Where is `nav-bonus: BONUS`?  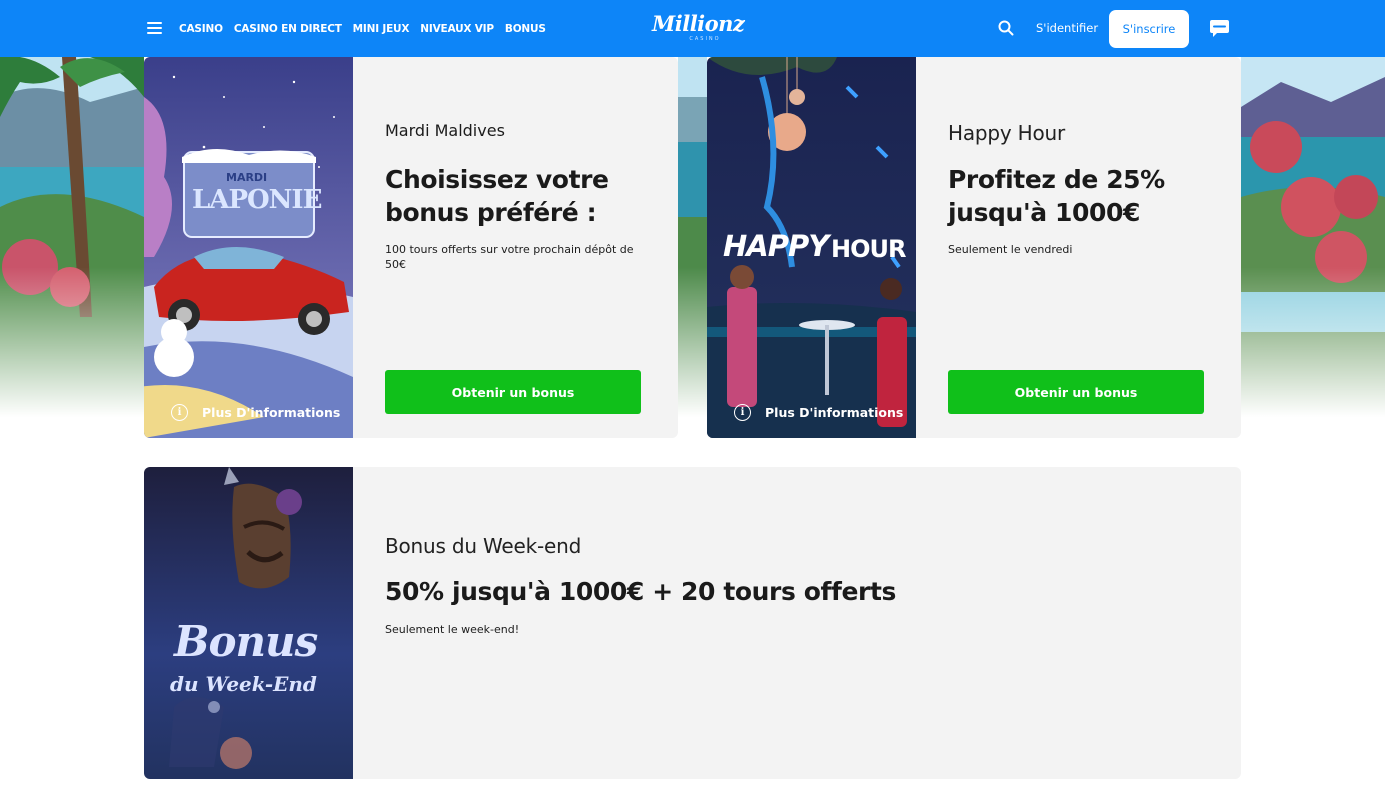 nav-bonus: BONUS is located at coordinates (525, 29).